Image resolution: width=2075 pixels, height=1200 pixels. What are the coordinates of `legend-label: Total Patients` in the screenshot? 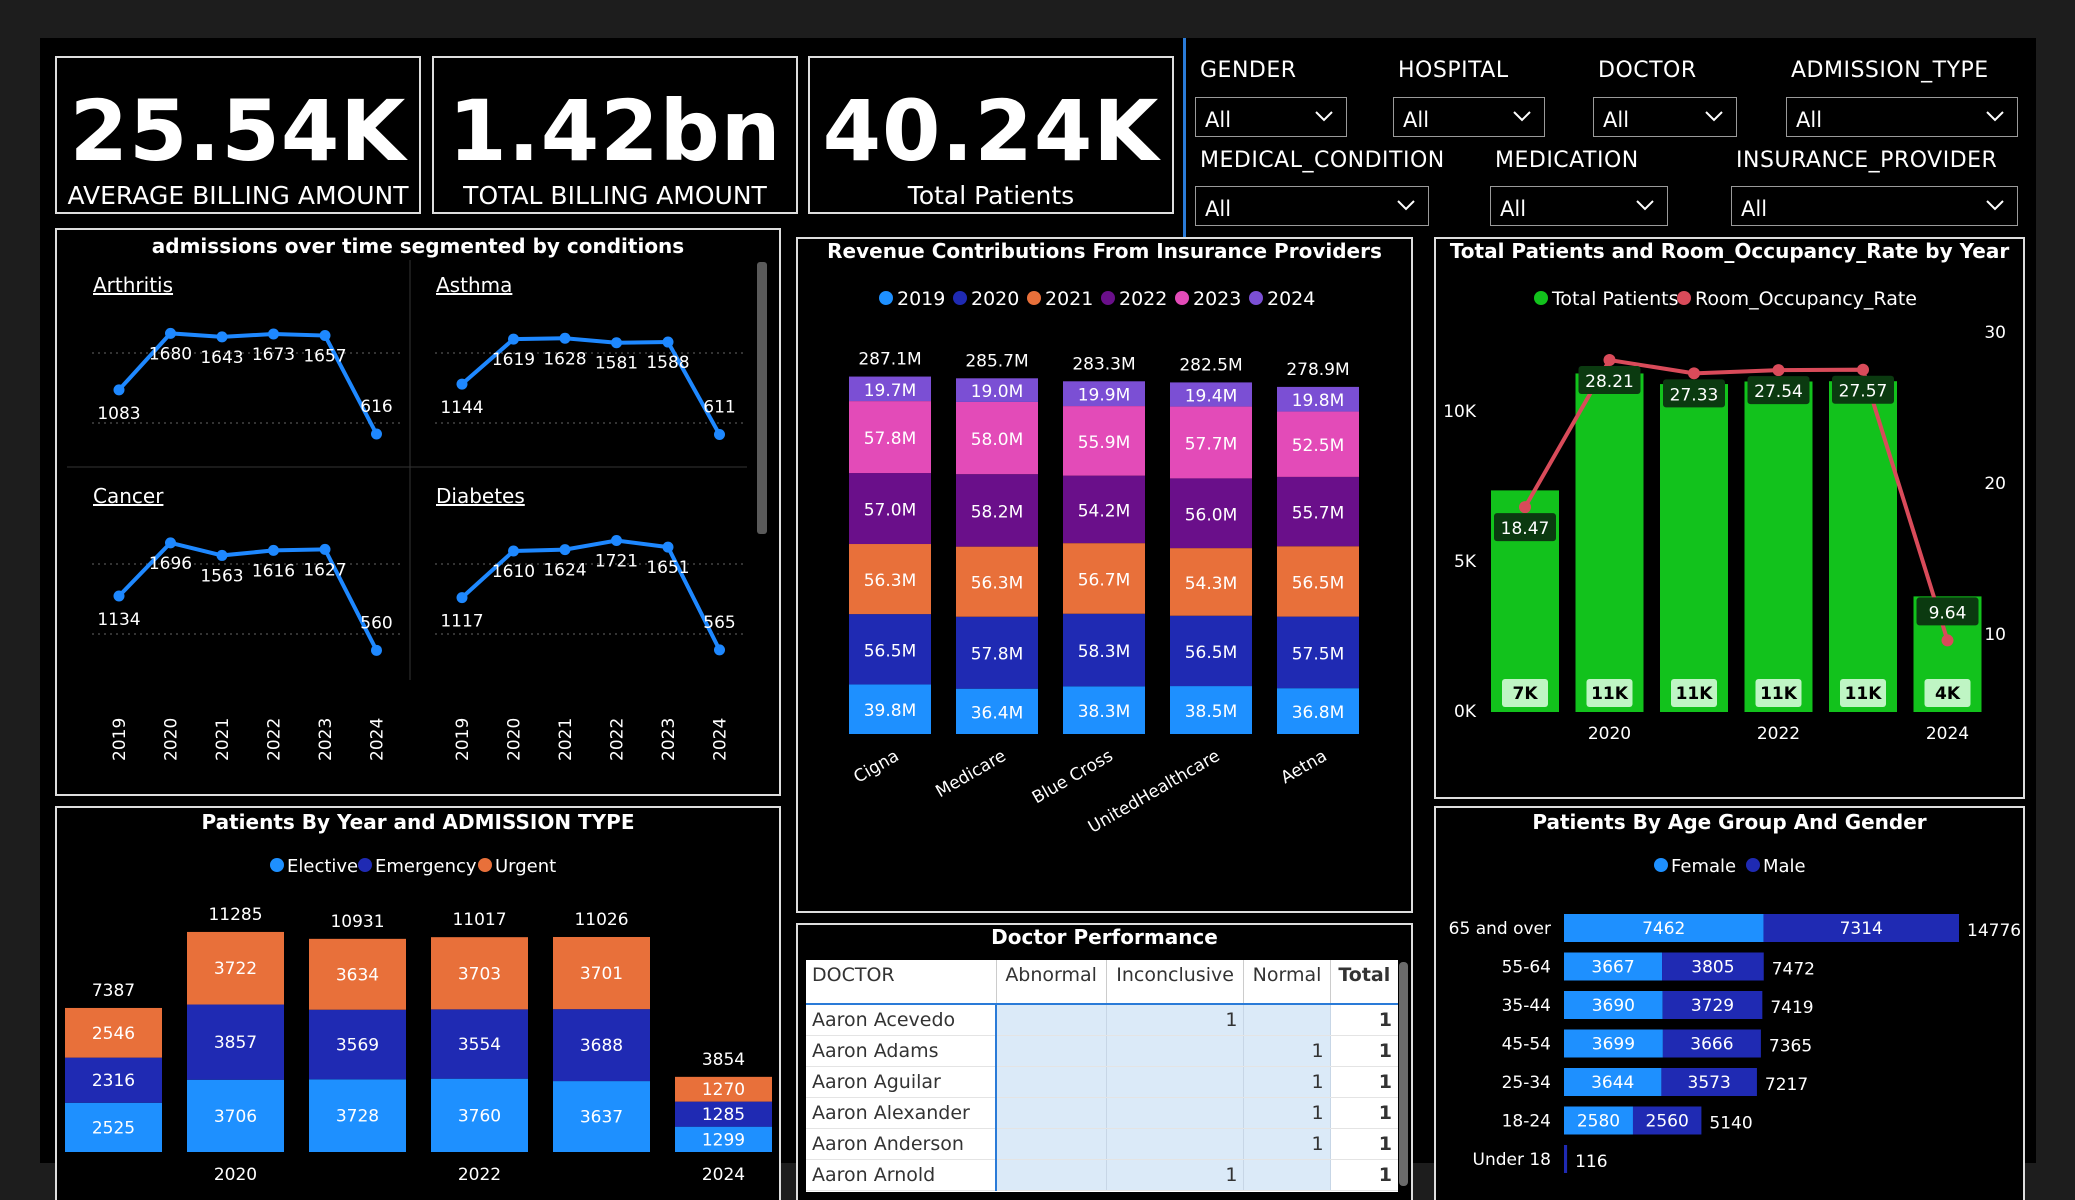 It's located at (1614, 299).